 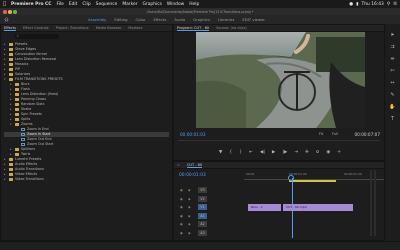 I want to click on ripple-edit-tool-icon: ⇹, so click(x=392, y=59).